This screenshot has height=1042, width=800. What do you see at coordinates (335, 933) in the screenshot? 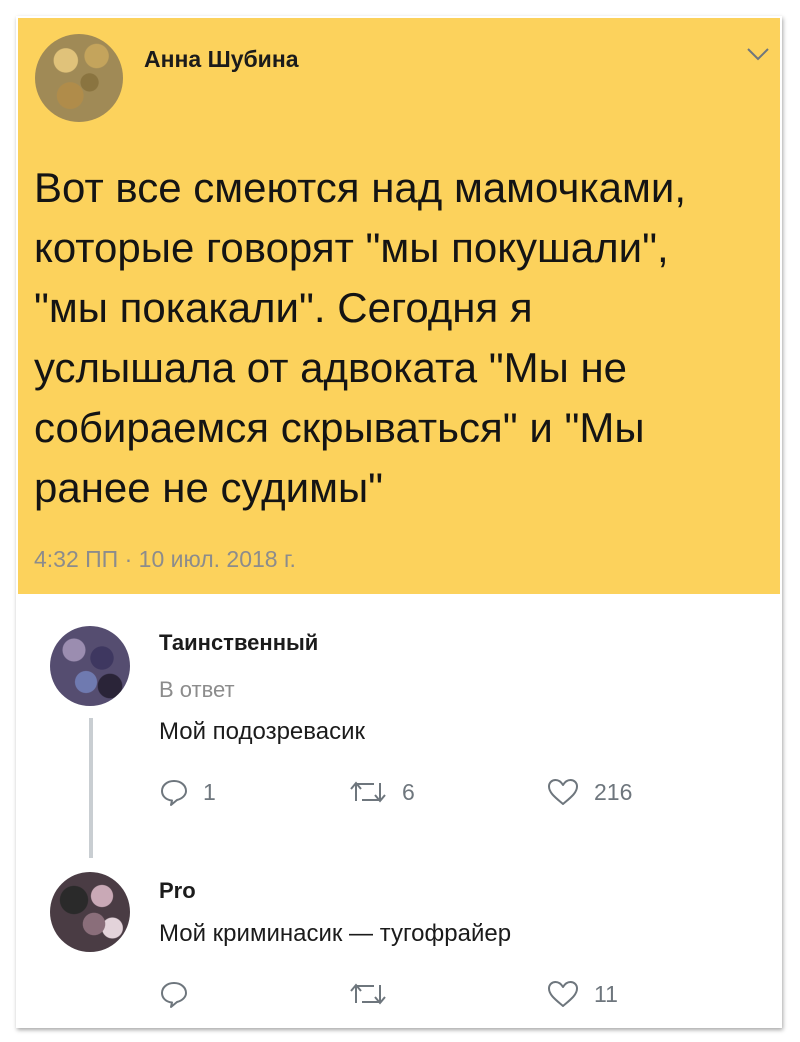
I see `reply-text: Мой криминасик — тугофрайер` at bounding box center [335, 933].